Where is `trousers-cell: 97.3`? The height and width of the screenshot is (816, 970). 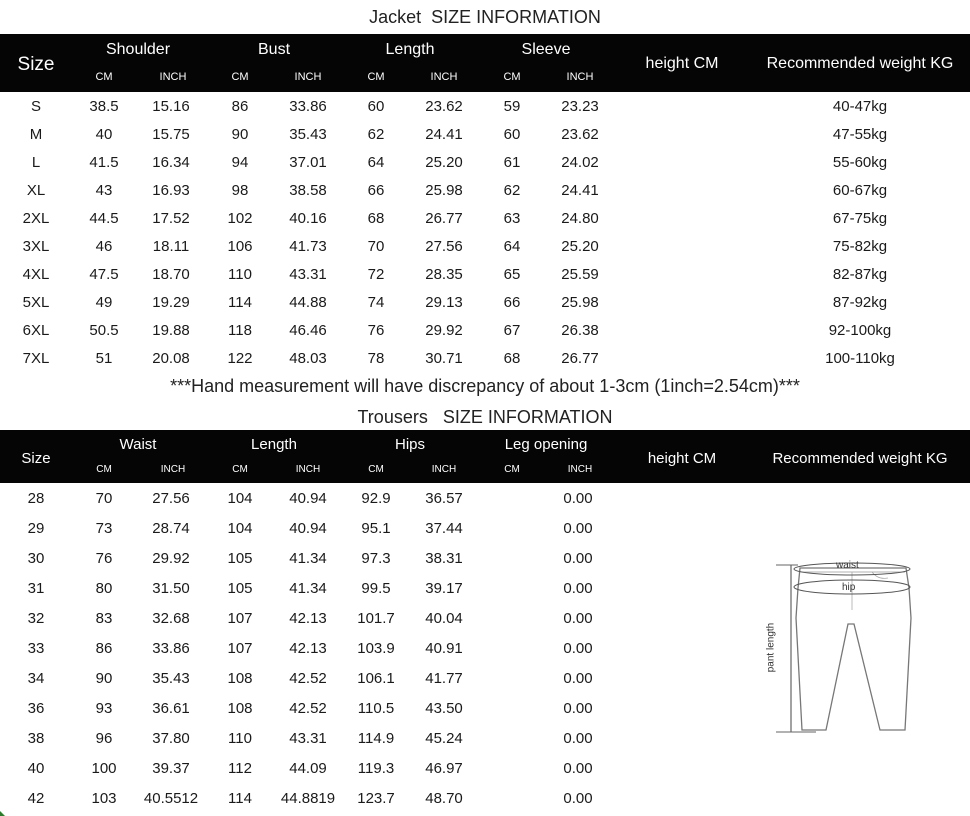
trousers-cell: 97.3 is located at coordinates (376, 558).